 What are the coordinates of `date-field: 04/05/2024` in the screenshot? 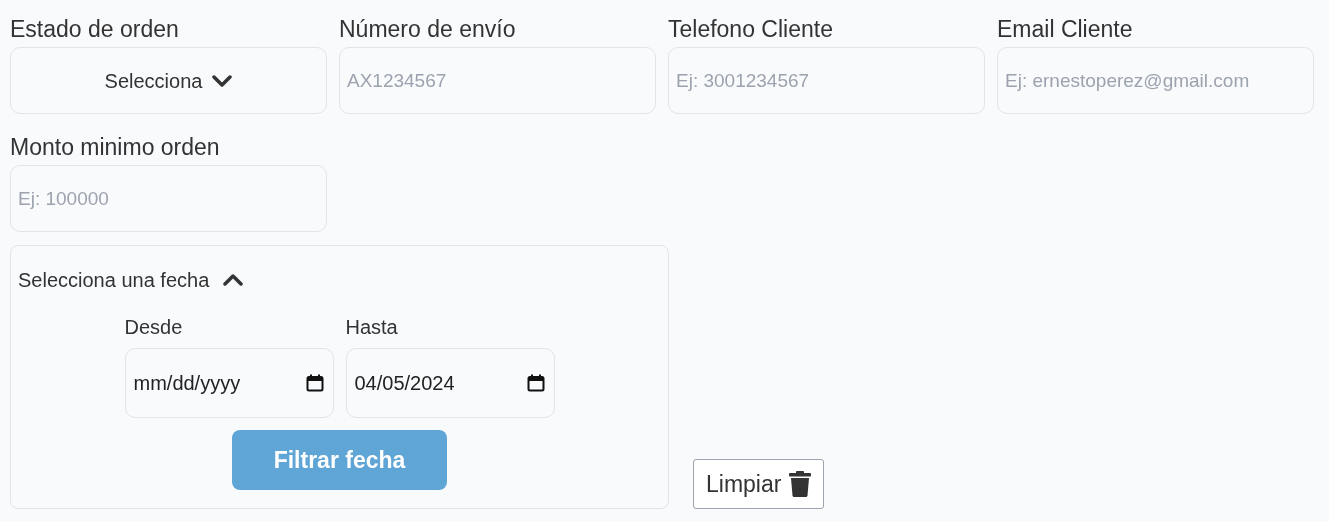 It's located at (450, 383).